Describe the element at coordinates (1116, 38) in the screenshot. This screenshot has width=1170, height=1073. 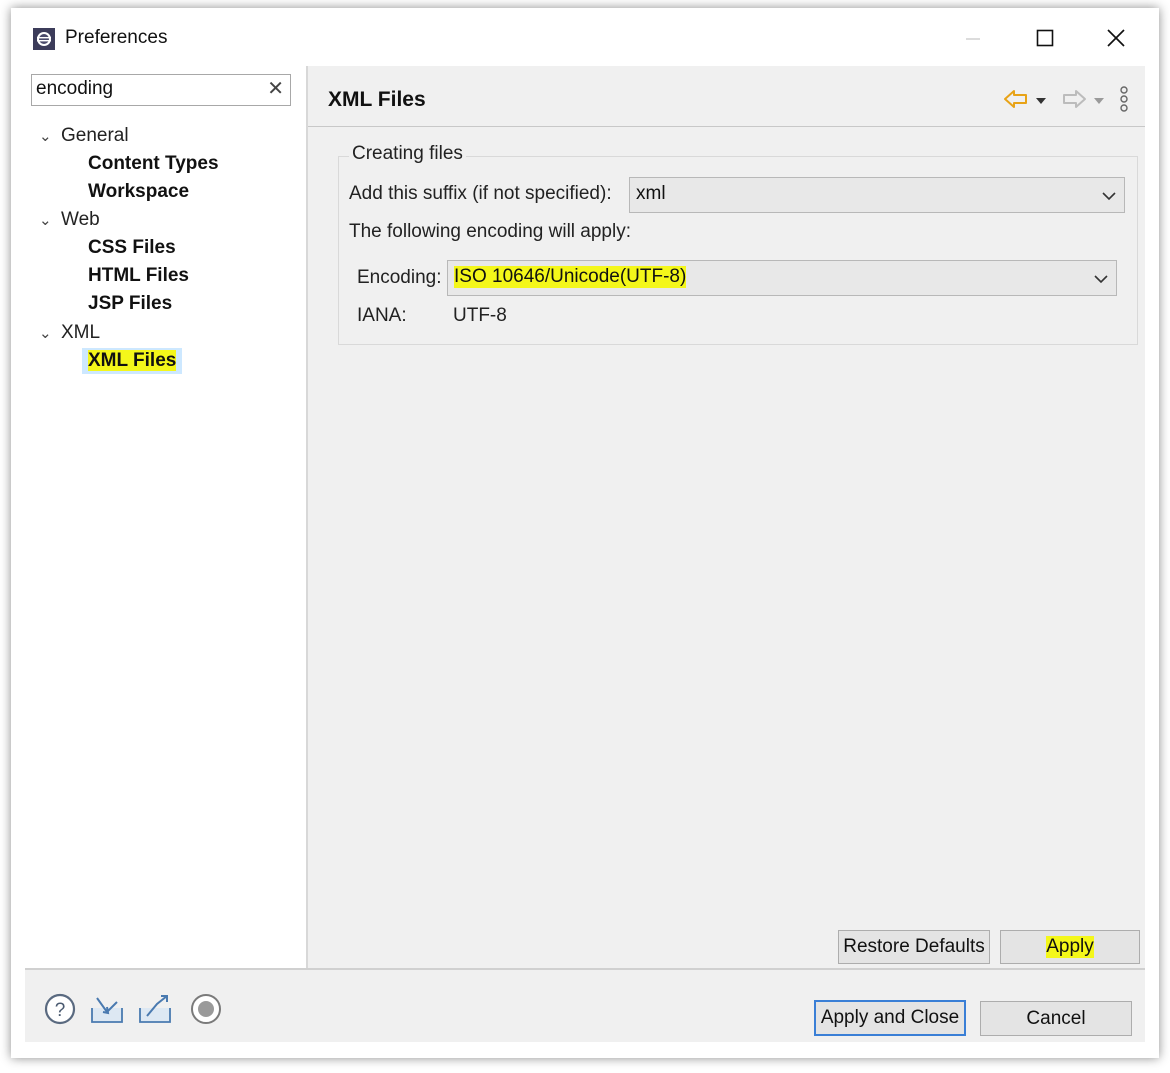
I see `close-icon` at that location.